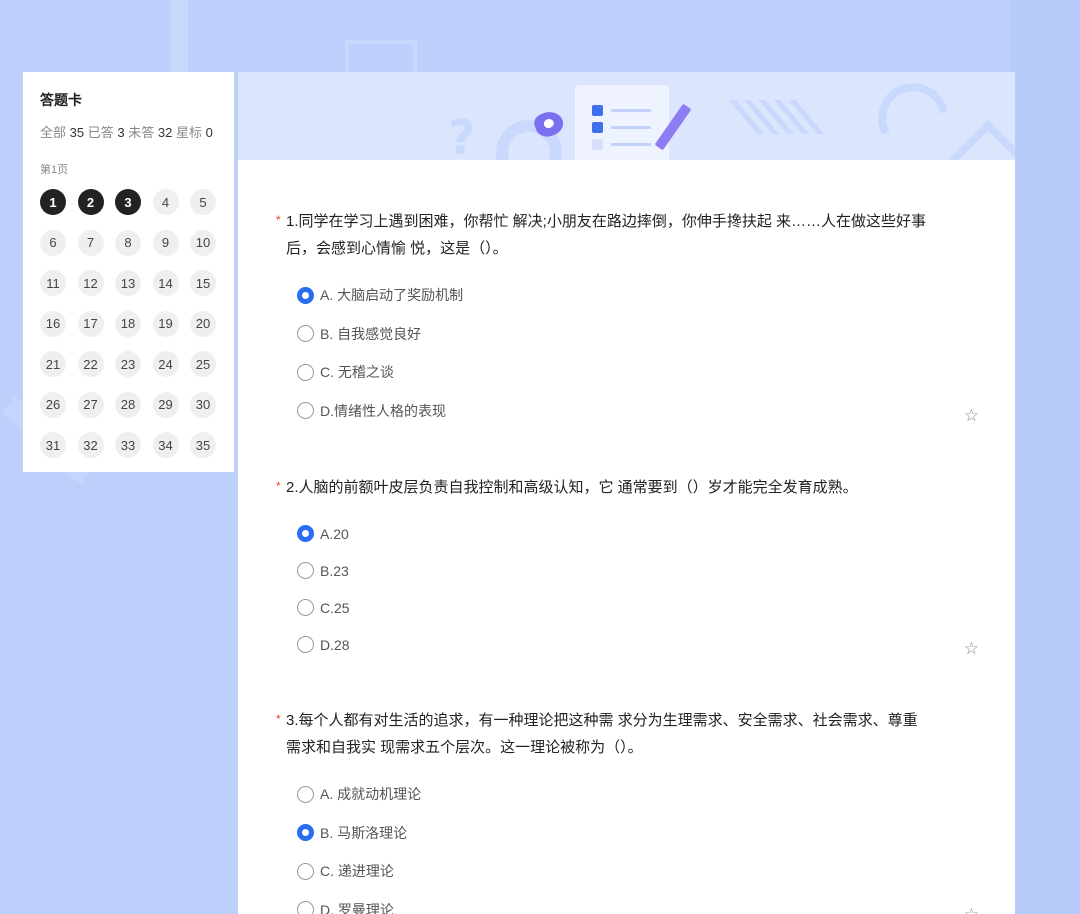 This screenshot has height=914, width=1080. Describe the element at coordinates (53, 242) in the screenshot. I see `question-number-button: 6` at that location.